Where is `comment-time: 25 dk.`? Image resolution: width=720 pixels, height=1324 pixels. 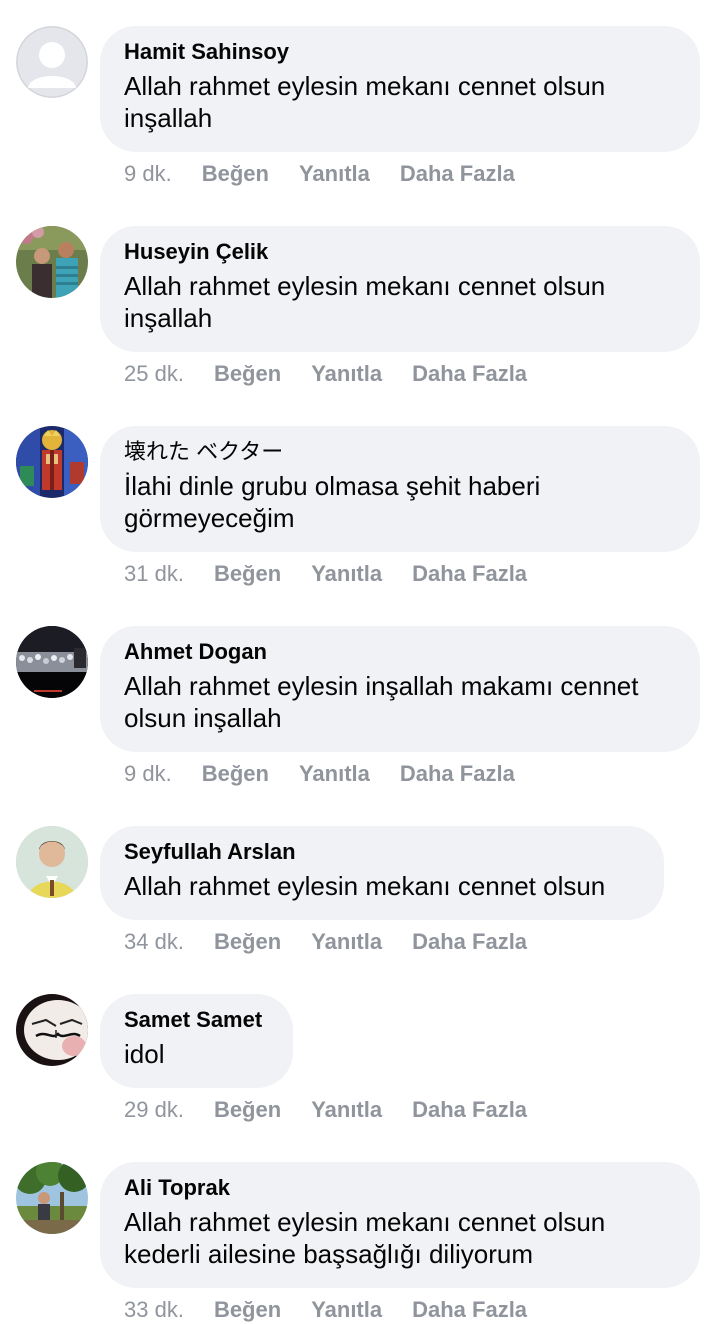 comment-time: 25 dk. is located at coordinates (154, 373).